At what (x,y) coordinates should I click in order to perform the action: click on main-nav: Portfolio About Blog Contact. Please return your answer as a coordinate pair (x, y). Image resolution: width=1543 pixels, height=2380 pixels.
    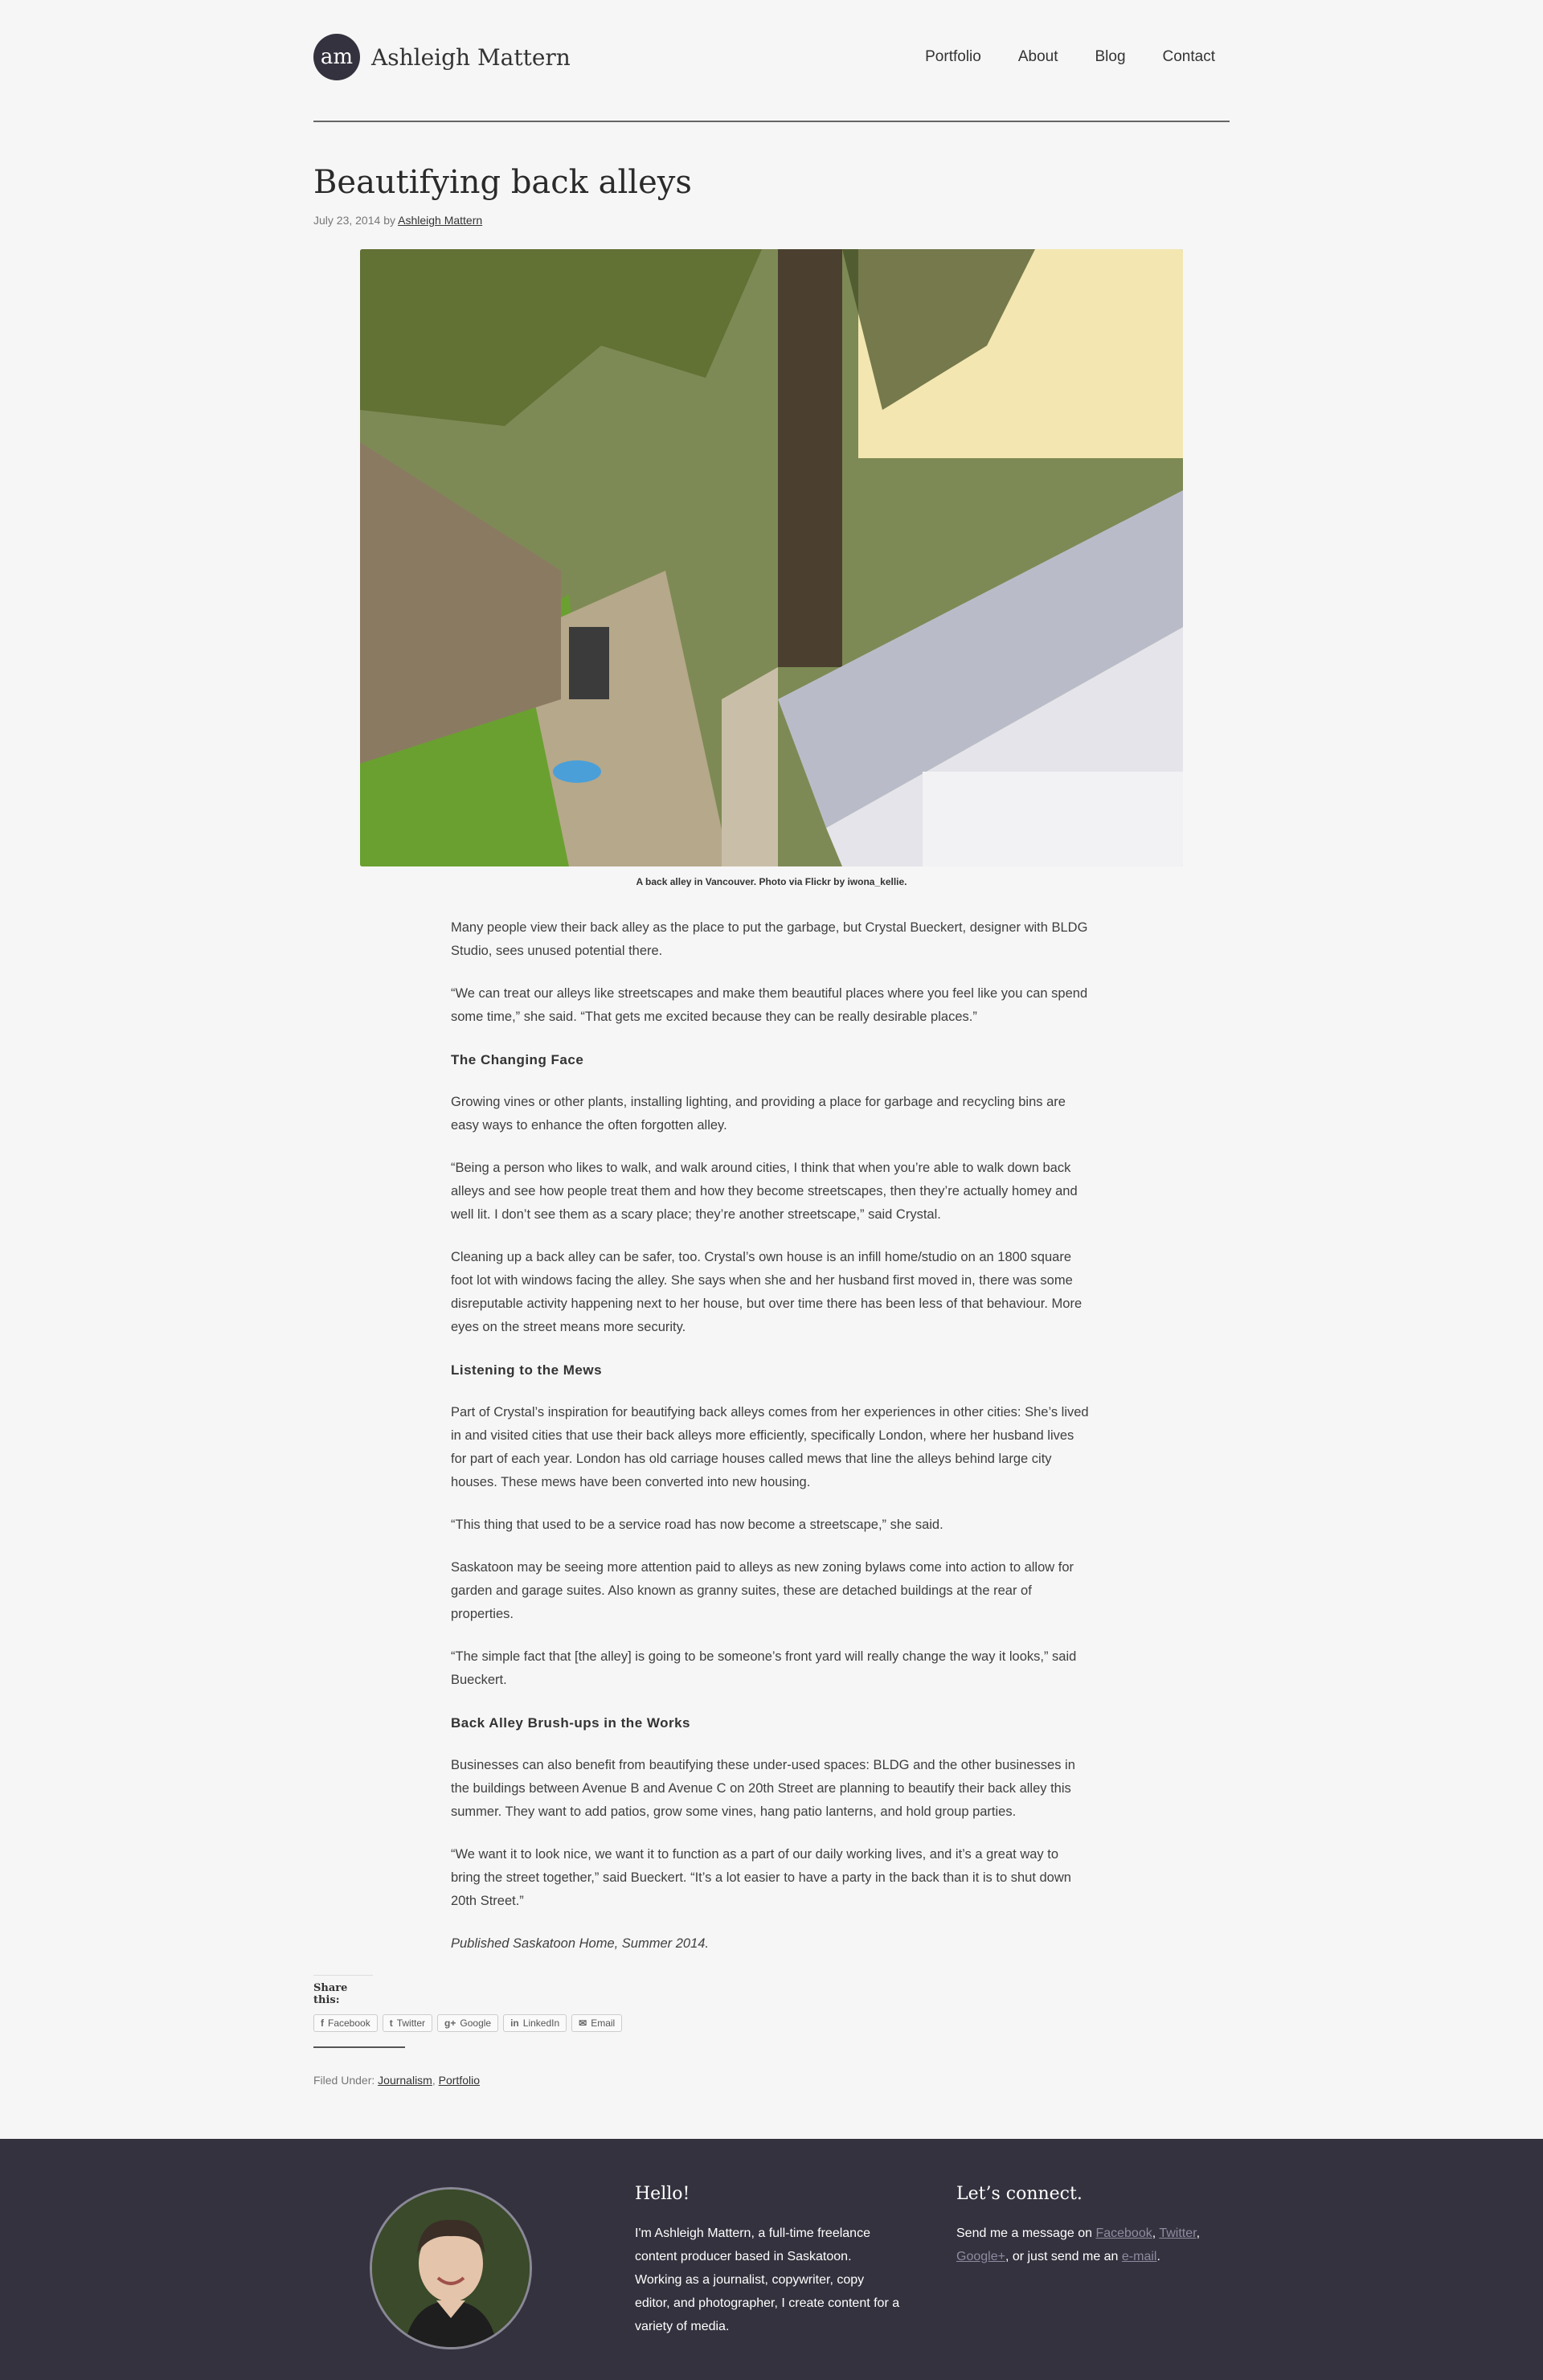
    Looking at the image, I should click on (1051, 57).